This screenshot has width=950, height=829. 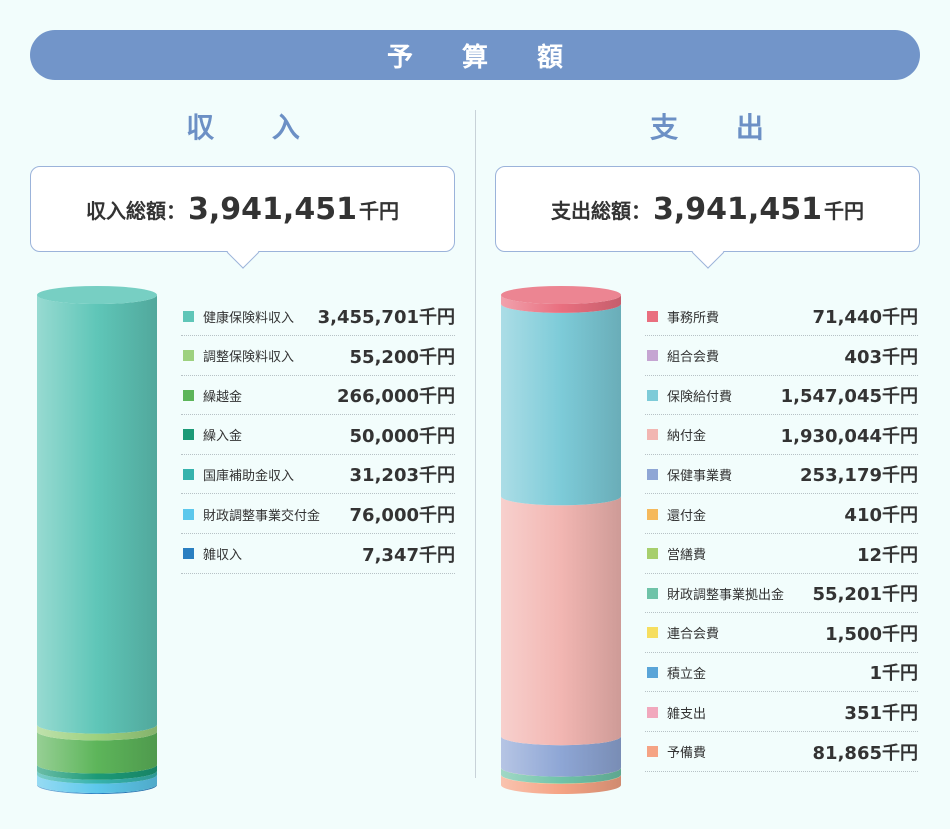 I want to click on legend-value: 7,347千円, so click(x=408, y=555).